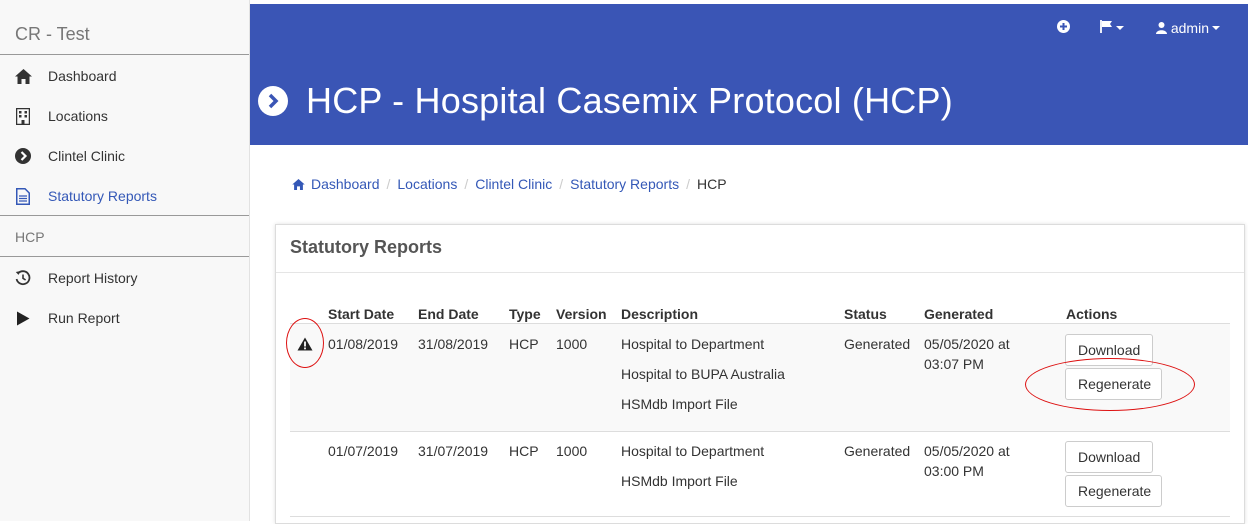  What do you see at coordinates (361, 314) in the screenshot?
I see `column-header-start-date: Start Date` at bounding box center [361, 314].